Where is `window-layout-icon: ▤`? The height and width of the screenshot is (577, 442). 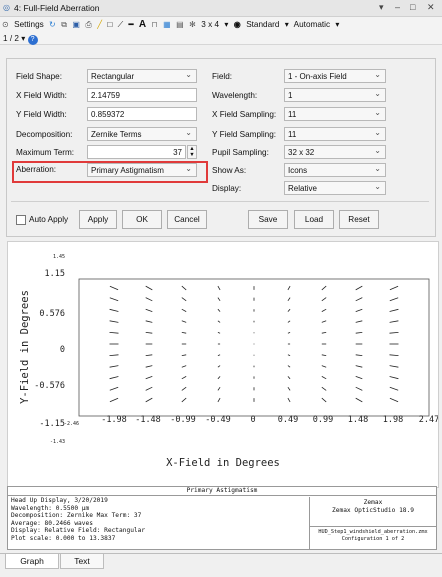 window-layout-icon: ▤ is located at coordinates (180, 24).